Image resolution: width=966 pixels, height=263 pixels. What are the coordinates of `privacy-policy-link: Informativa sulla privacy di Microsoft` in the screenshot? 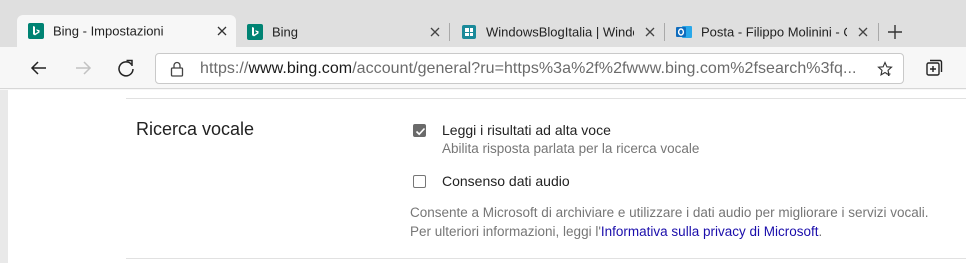 It's located at (710, 231).